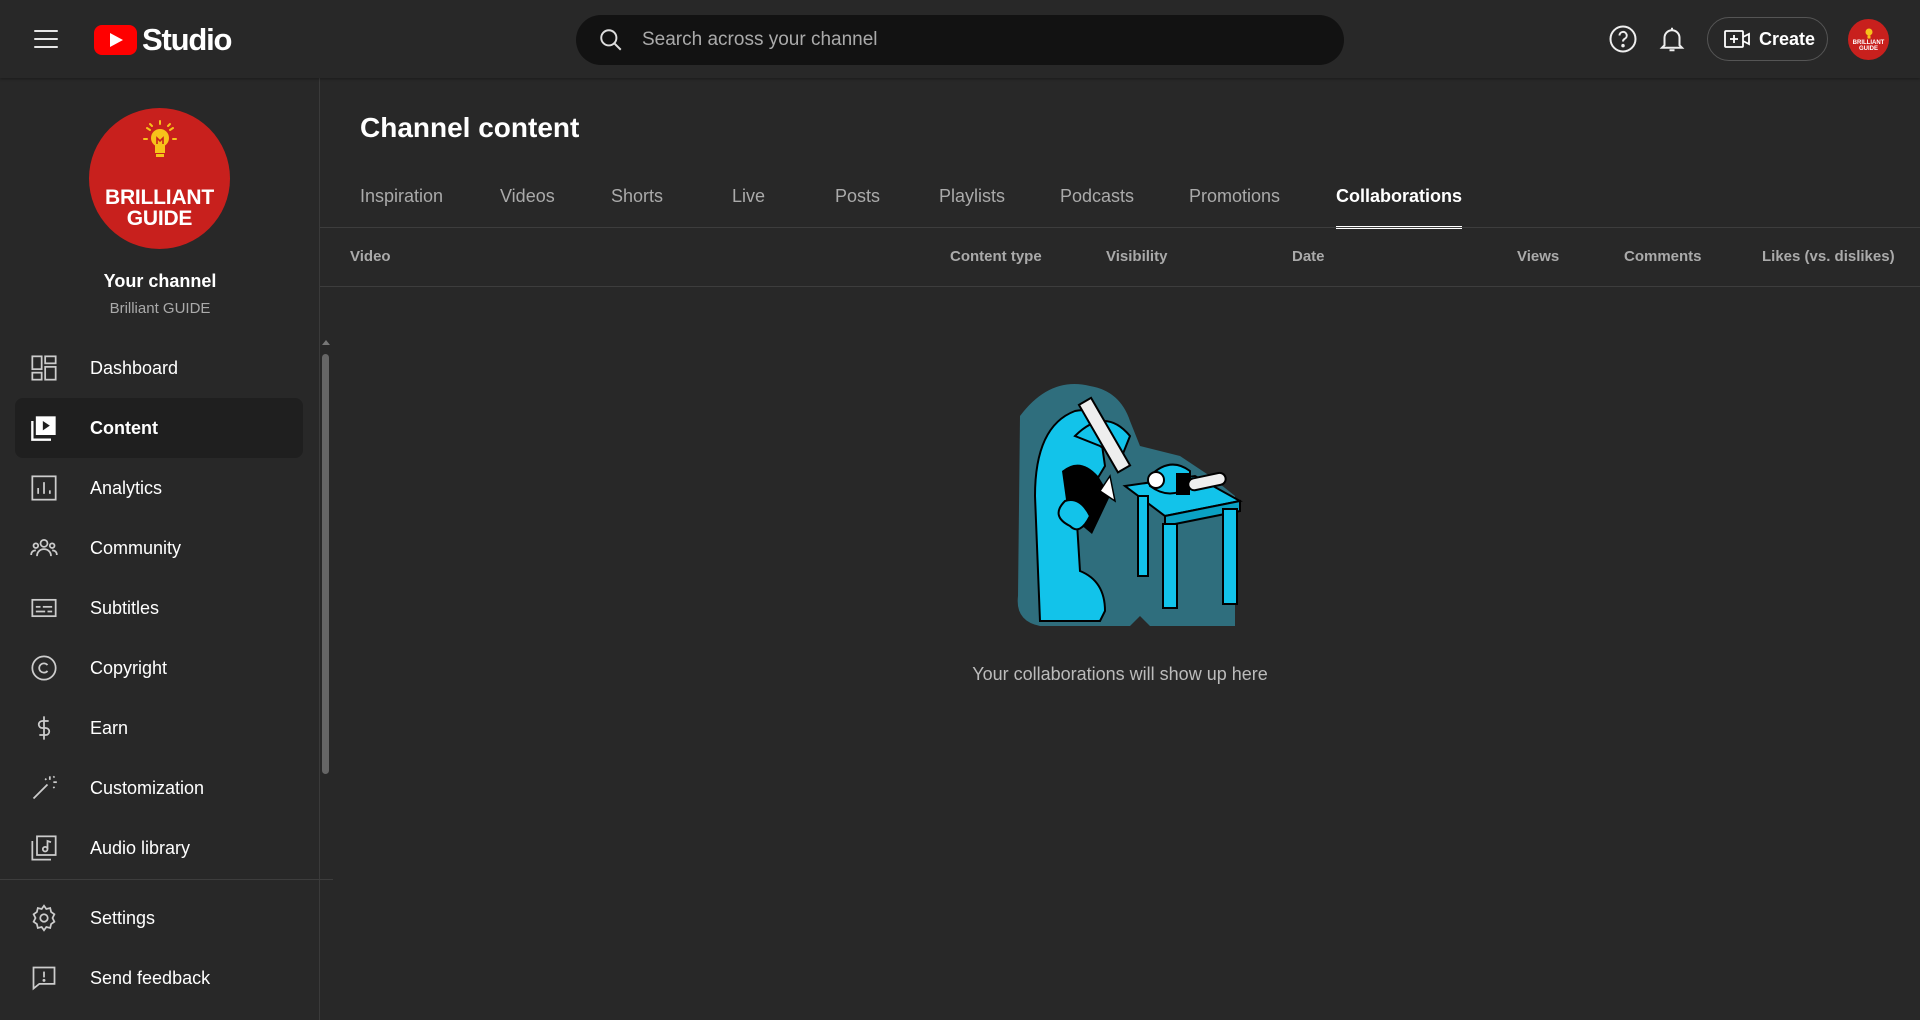 The width and height of the screenshot is (1920, 1020). Describe the element at coordinates (748, 207) in the screenshot. I see `tab-live: Live` at that location.